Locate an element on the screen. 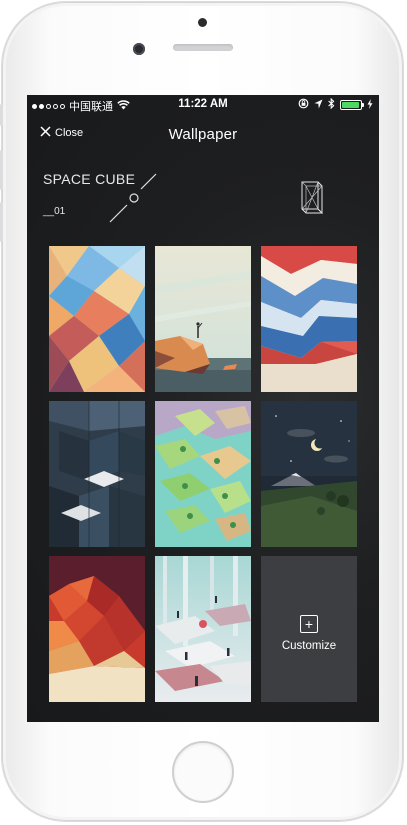  charging-icon is located at coordinates (370, 105).